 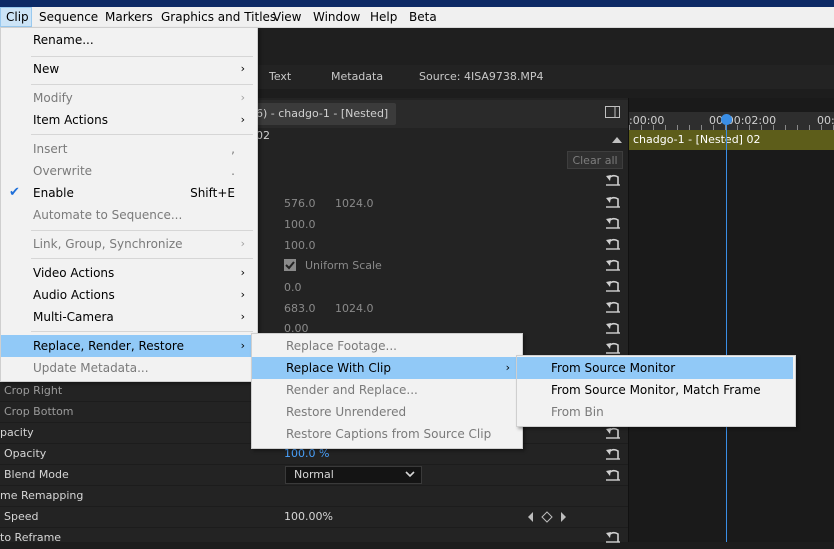 What do you see at coordinates (290, 265) in the screenshot?
I see `uniform-scale-checkbox` at bounding box center [290, 265].